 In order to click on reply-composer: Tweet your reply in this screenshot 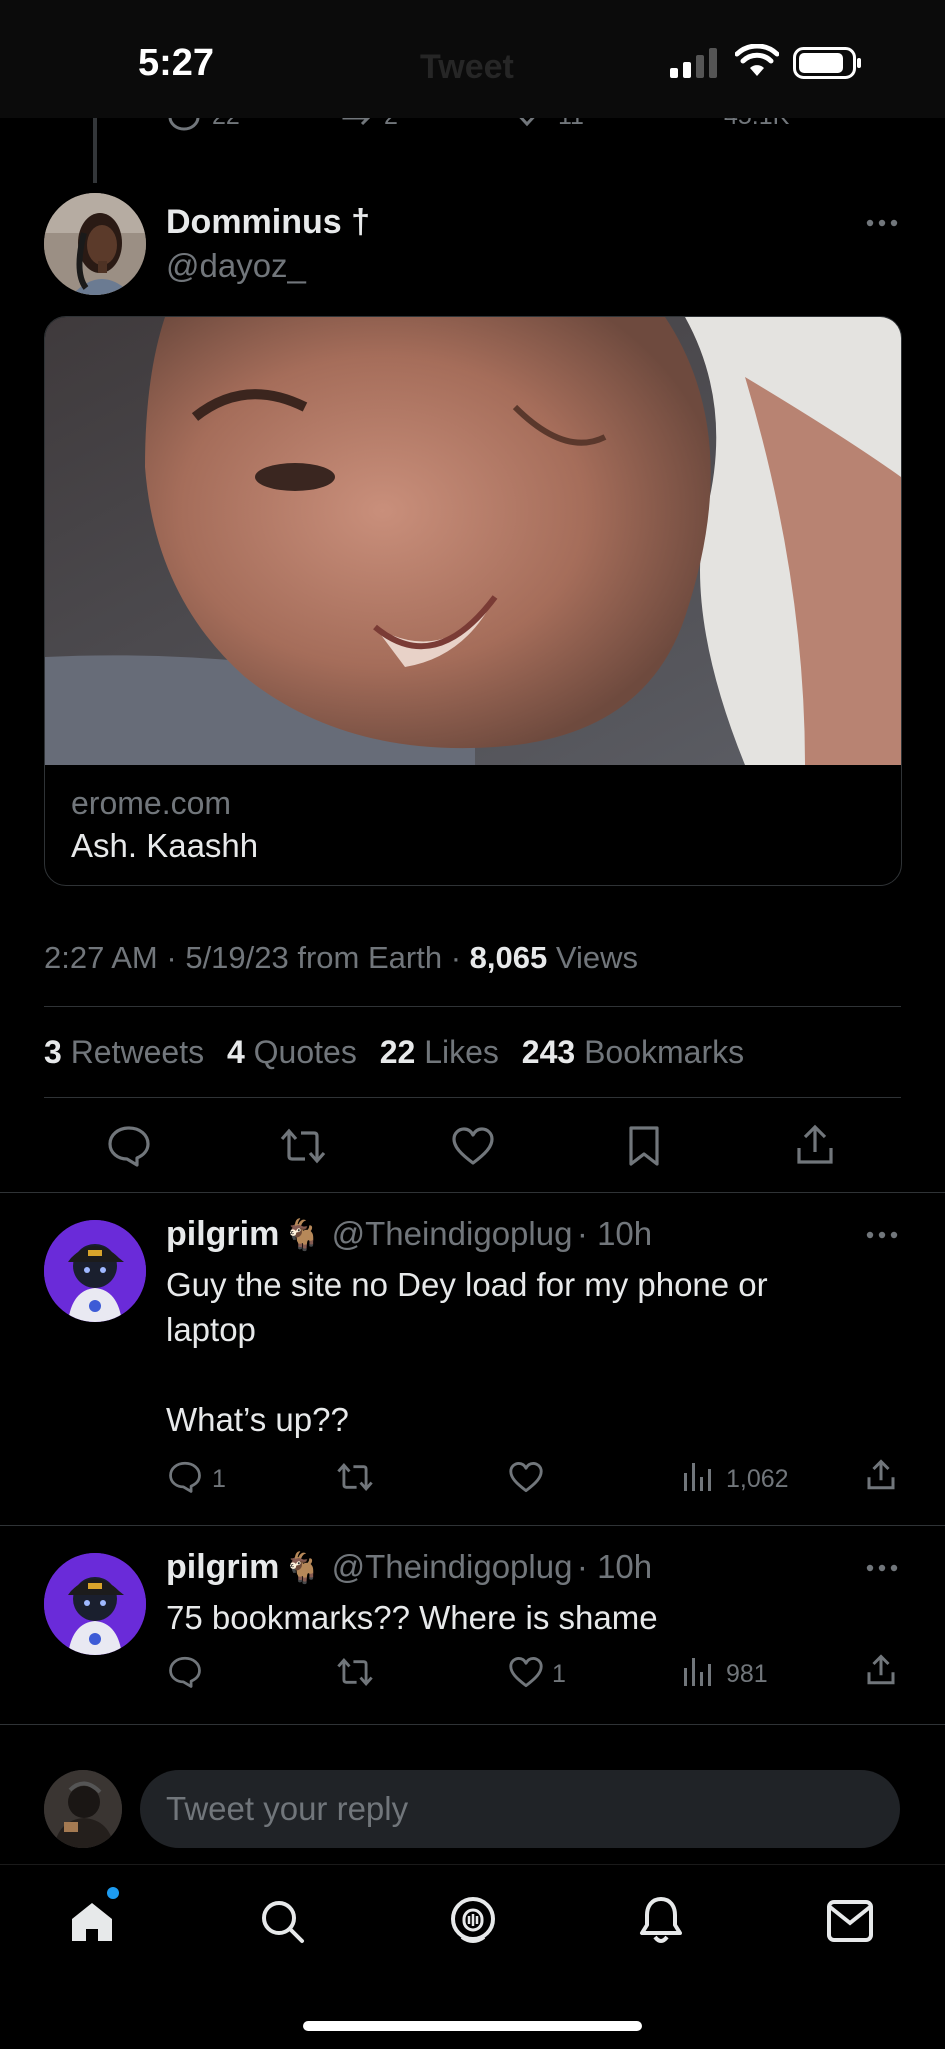, I will do `click(472, 1808)`.